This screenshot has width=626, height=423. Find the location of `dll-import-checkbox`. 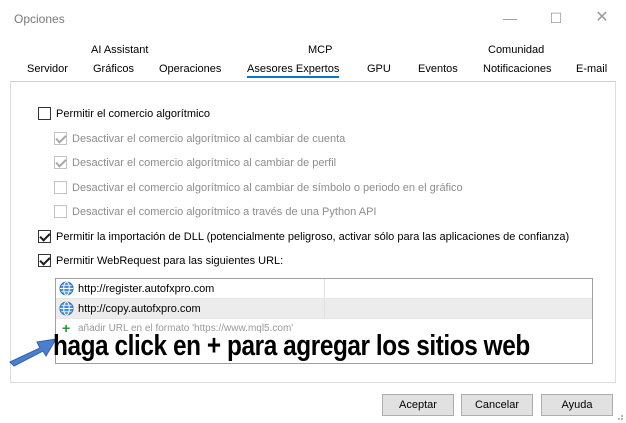

dll-import-checkbox is located at coordinates (44, 236).